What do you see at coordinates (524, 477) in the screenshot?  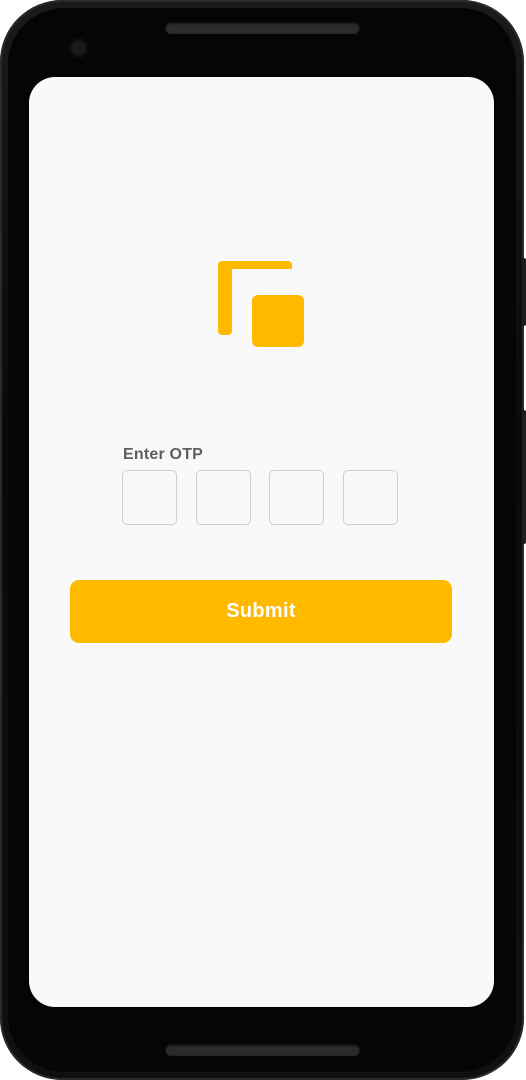 I see `volume-button` at bounding box center [524, 477].